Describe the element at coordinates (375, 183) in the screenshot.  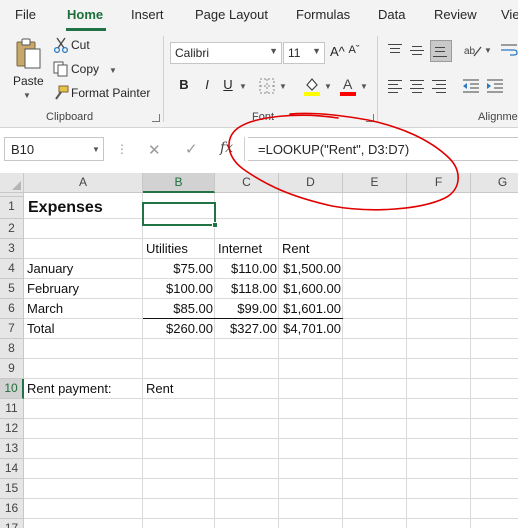
I see `column-header-e: E` at that location.